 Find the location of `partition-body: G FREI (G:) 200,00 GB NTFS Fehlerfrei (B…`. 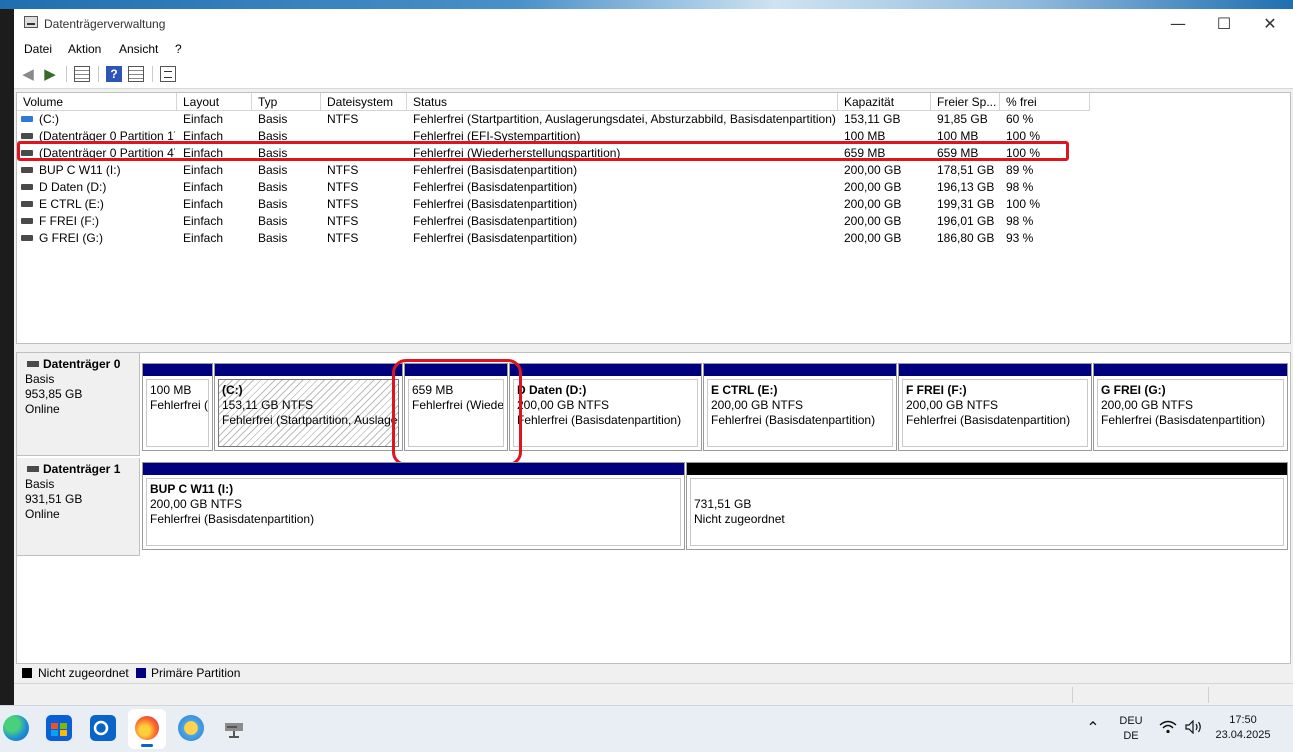

partition-body: G FREI (G:) 200,00 GB NTFS Fehlerfrei (B… is located at coordinates (1190, 413).